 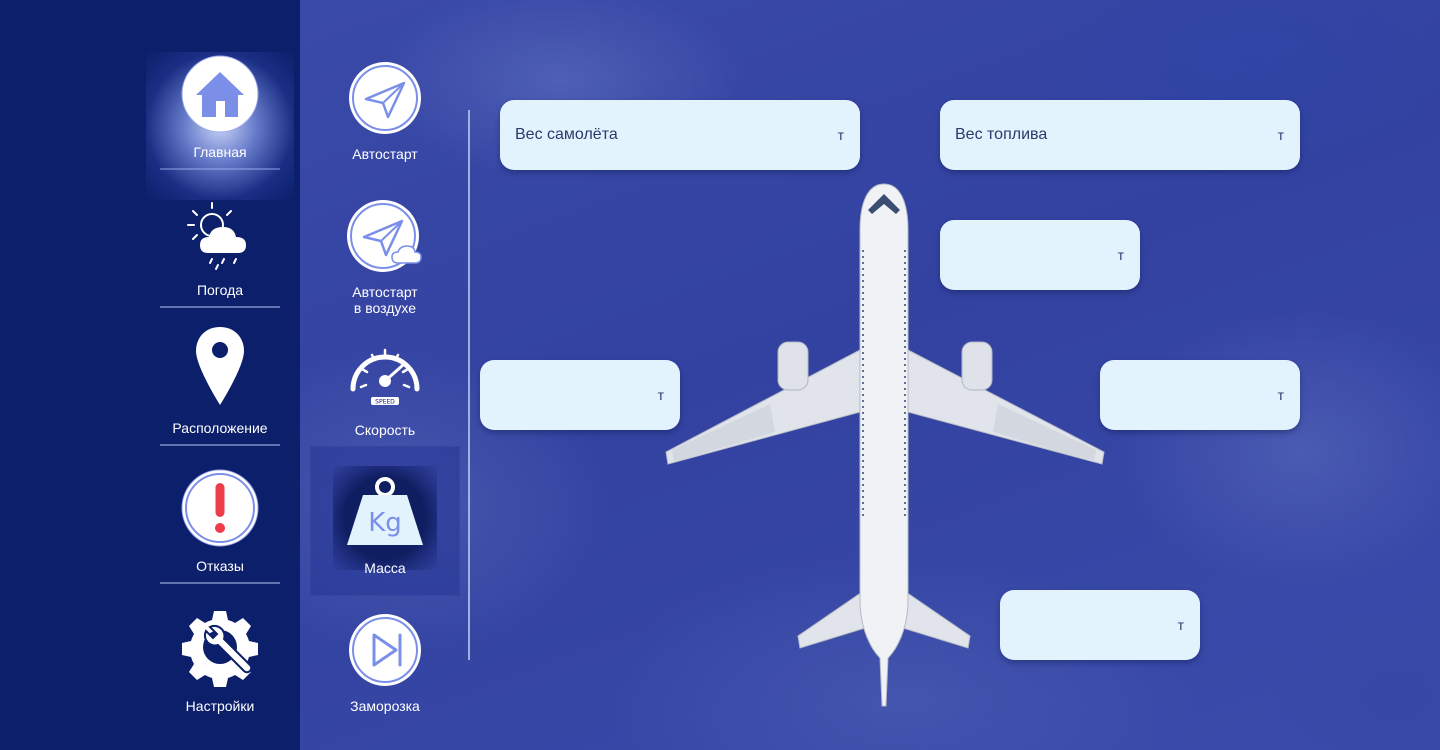 What do you see at coordinates (220, 566) in the screenshot?
I see `sidebar-item-label: Отказы` at bounding box center [220, 566].